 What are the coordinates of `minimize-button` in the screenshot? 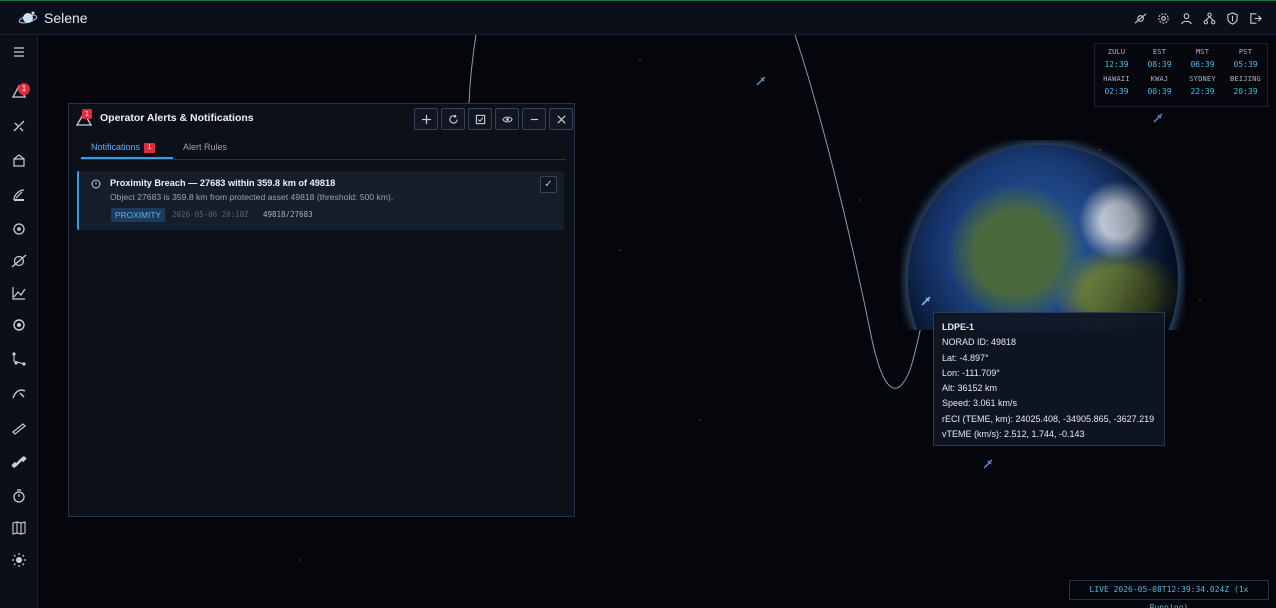 It's located at (534, 119).